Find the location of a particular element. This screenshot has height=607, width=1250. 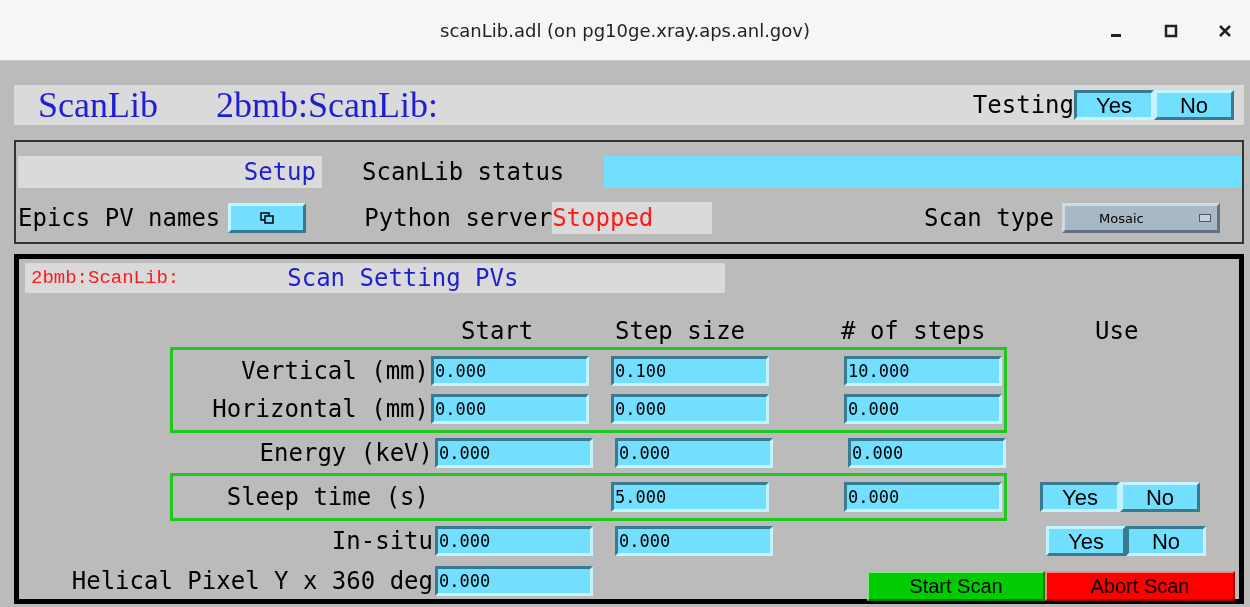

related-display-button is located at coordinates (267, 218).